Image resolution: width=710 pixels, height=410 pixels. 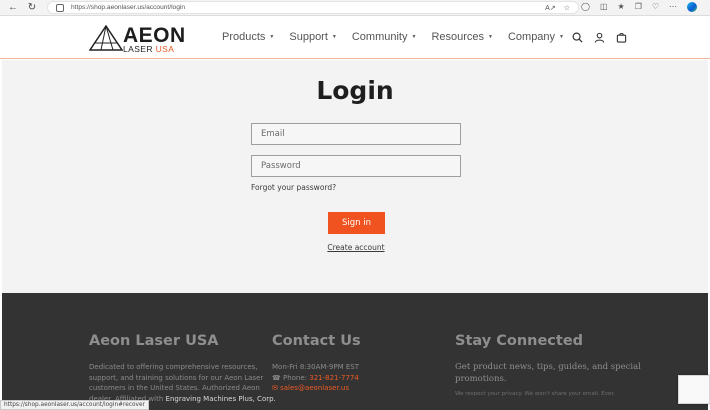 What do you see at coordinates (32, 8) in the screenshot?
I see `refresh-icon: ↻` at bounding box center [32, 8].